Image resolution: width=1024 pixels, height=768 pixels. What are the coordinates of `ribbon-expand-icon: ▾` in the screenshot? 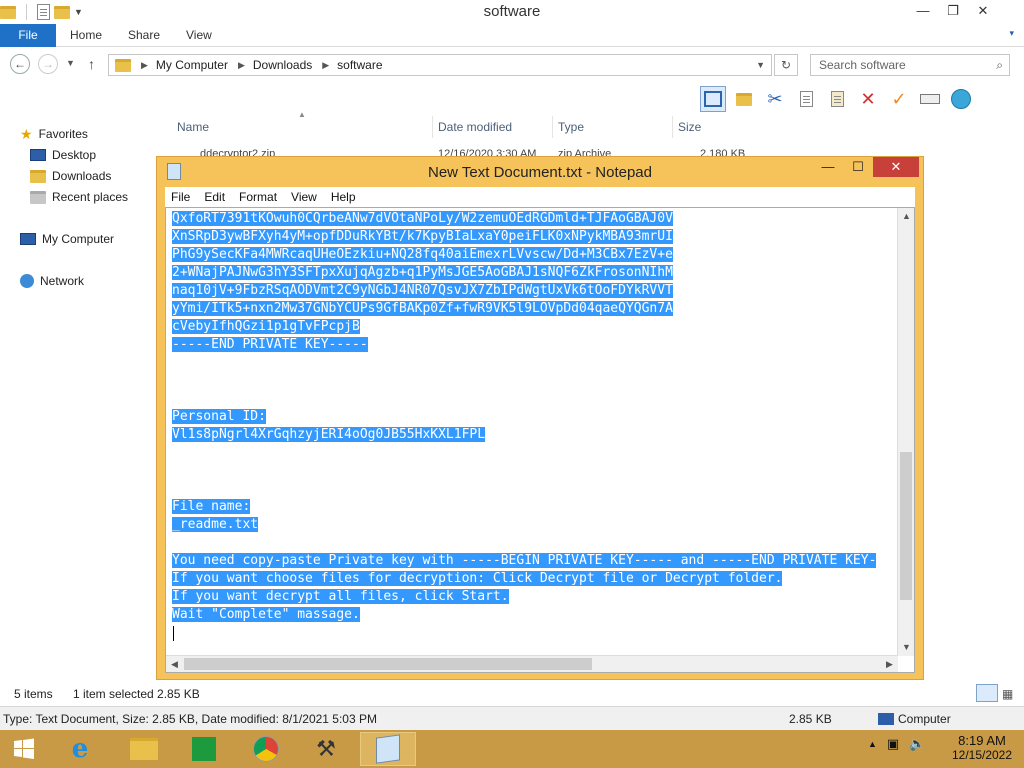 It's located at (1011, 33).